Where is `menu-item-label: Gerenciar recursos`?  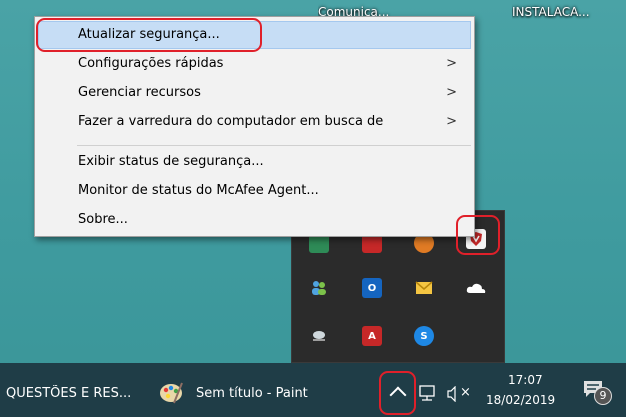
menu-item-label: Gerenciar recursos is located at coordinates (139, 92).